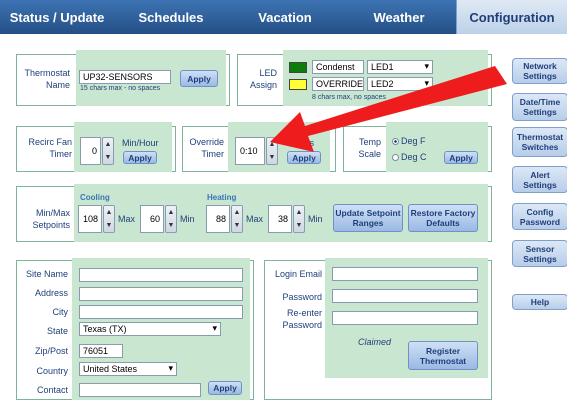  I want to click on help-button: Help, so click(539, 302).